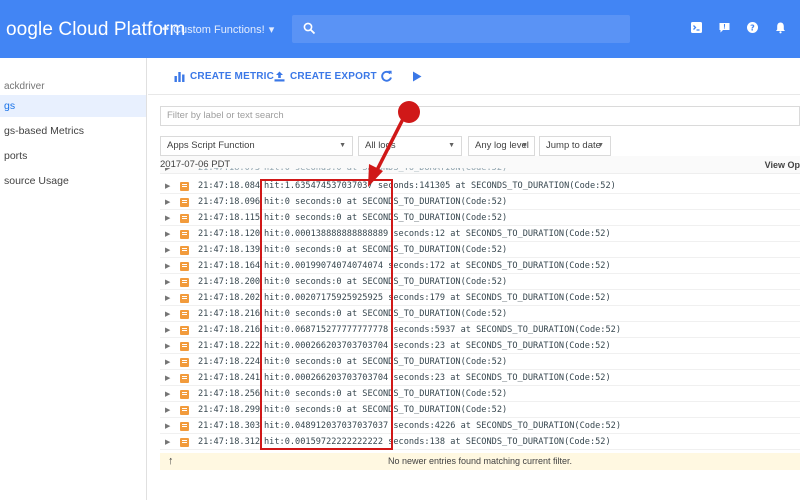 The height and width of the screenshot is (500, 800). What do you see at coordinates (229, 218) in the screenshot?
I see `log-timestamp: 21:47:18.115` at bounding box center [229, 218].